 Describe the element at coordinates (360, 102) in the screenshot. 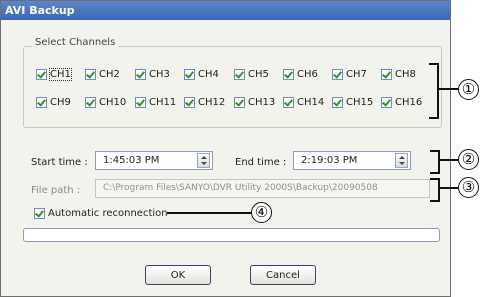

I see `channel-label: CH15` at that location.